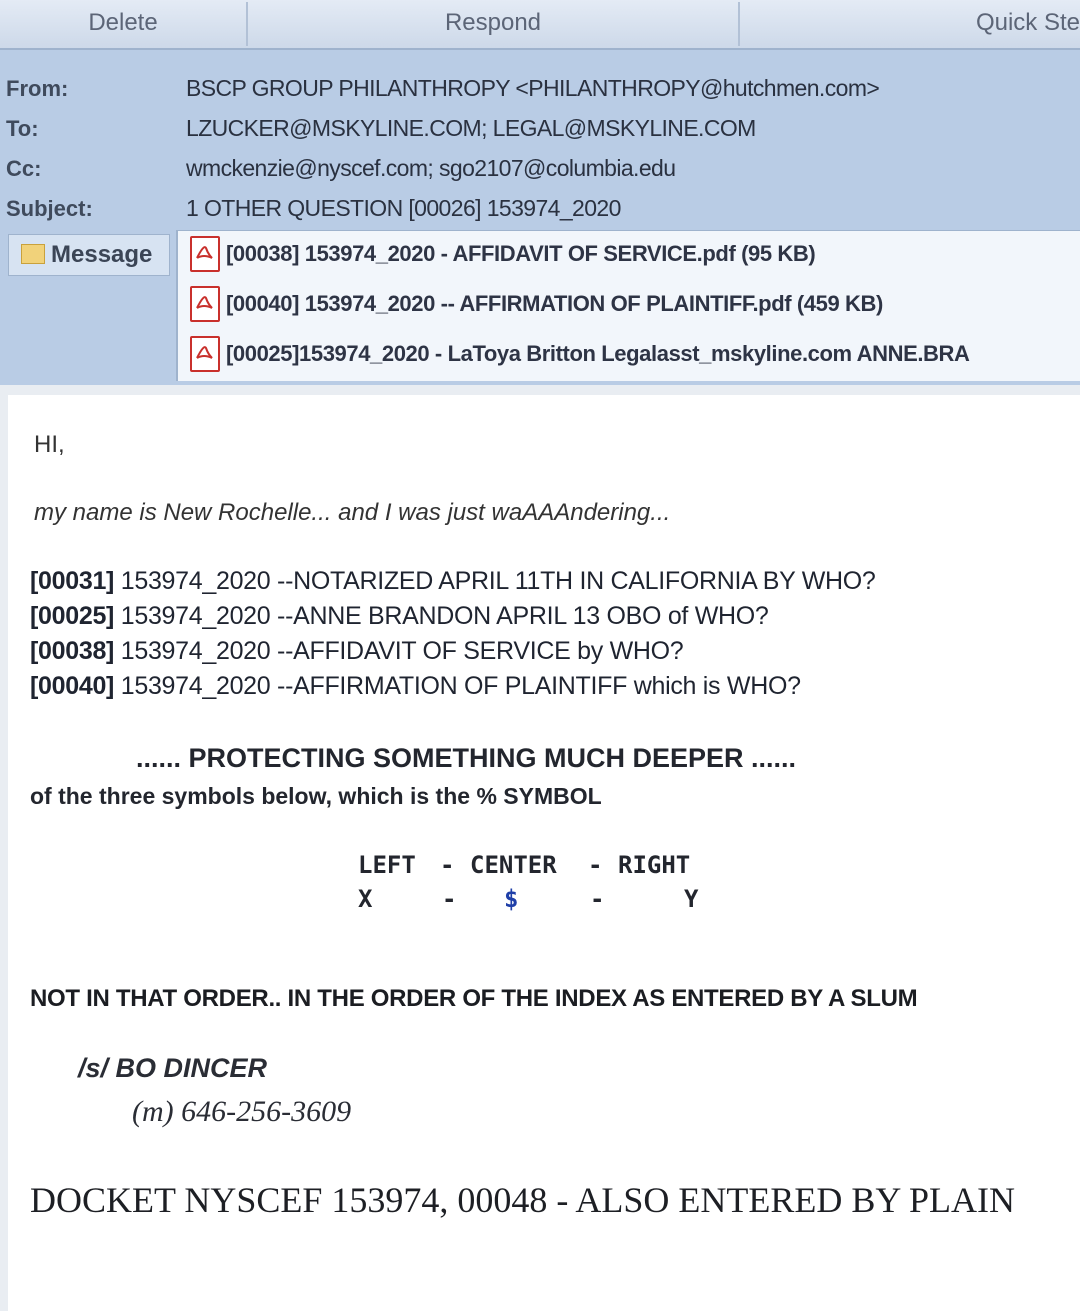  What do you see at coordinates (539, 686) in the screenshot?
I see `index-text: --AFFIRMATION OF PLAINTIFF which is WHO?` at bounding box center [539, 686].